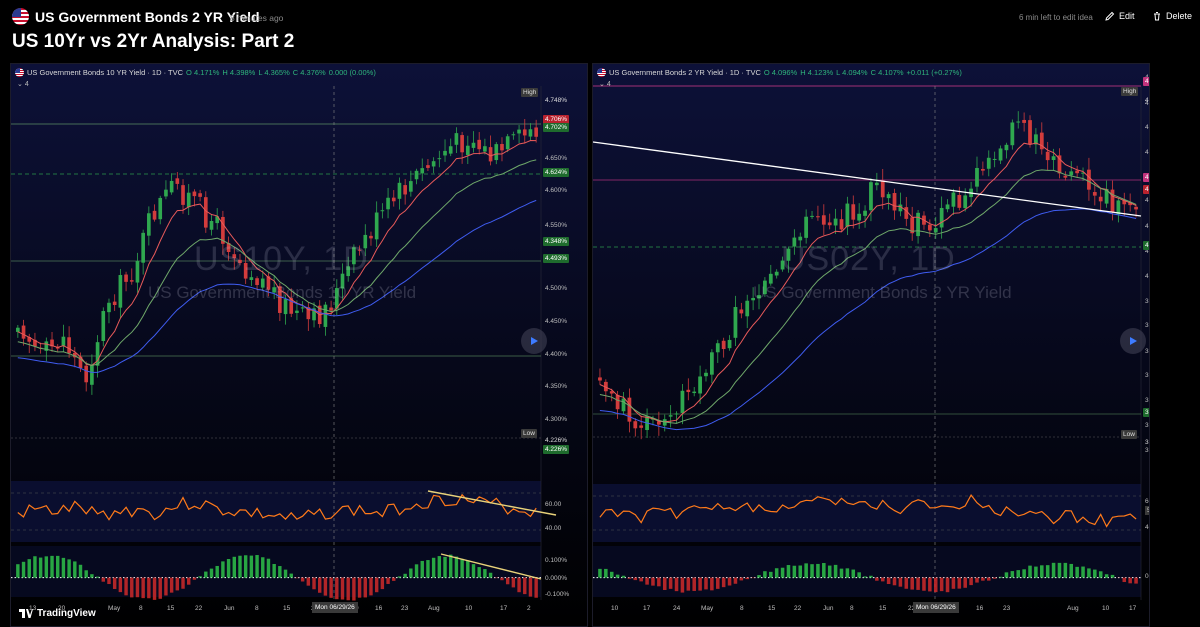 The height and width of the screenshot is (627, 1200). I want to click on price-axis-tick: 4.250%, so click(1147, 152).